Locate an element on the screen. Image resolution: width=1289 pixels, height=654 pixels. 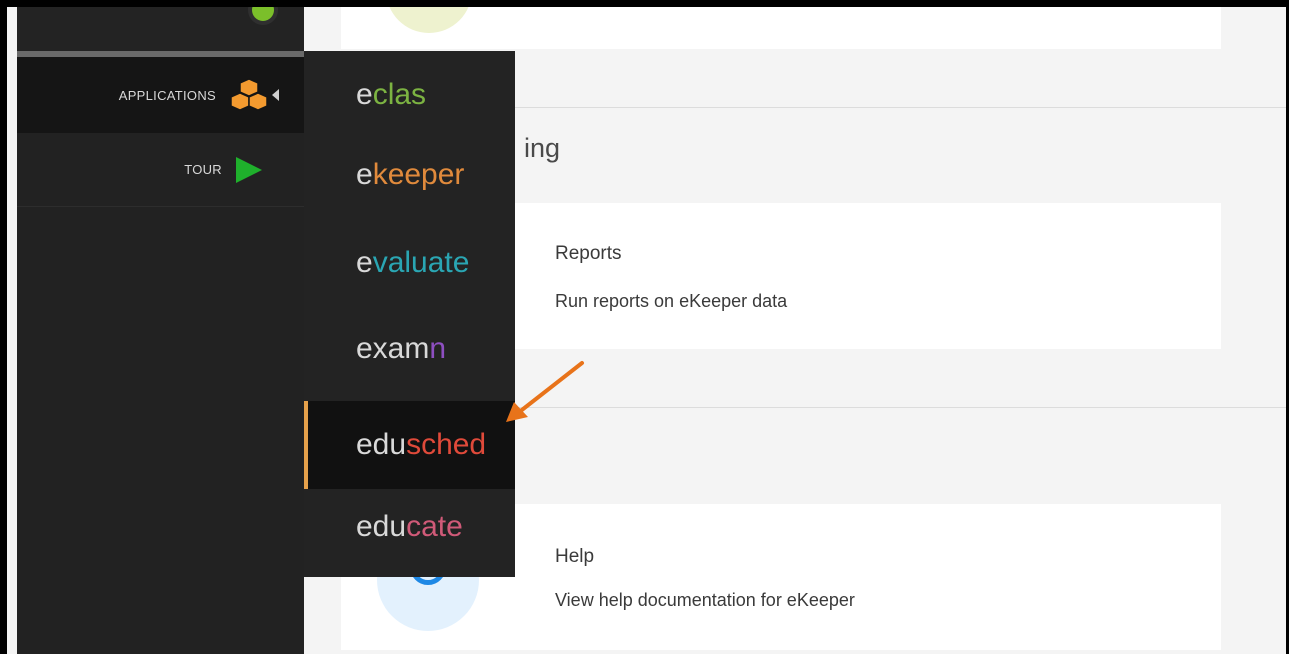
app-item-eclas: e clas is located at coordinates (409, 95).